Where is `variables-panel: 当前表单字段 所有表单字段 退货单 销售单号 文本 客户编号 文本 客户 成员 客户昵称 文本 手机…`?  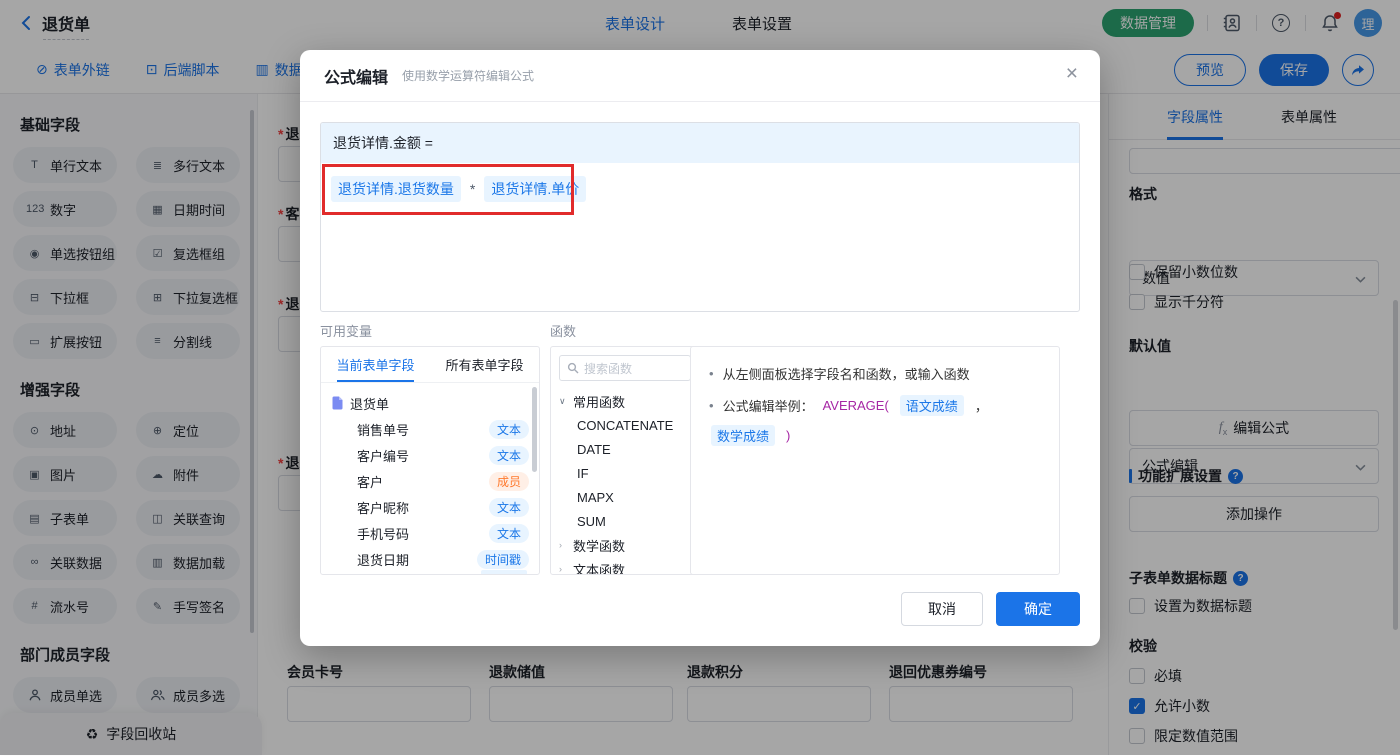 variables-panel: 当前表单字段 所有表单字段 退货单 销售单号 文本 客户编号 文本 客户 成员 客户昵称 文本 手机… is located at coordinates (430, 460).